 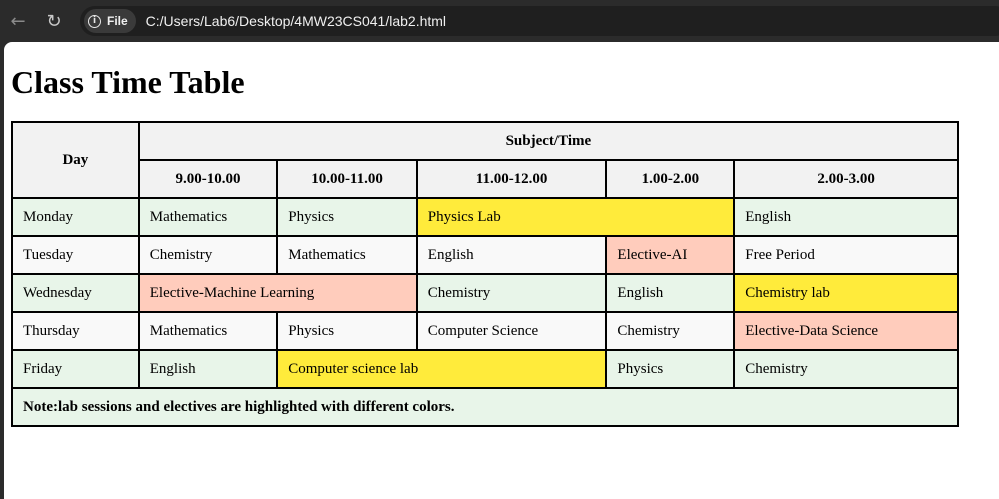 I want to click on lab-cell: Physics Lab, so click(x=575, y=217).